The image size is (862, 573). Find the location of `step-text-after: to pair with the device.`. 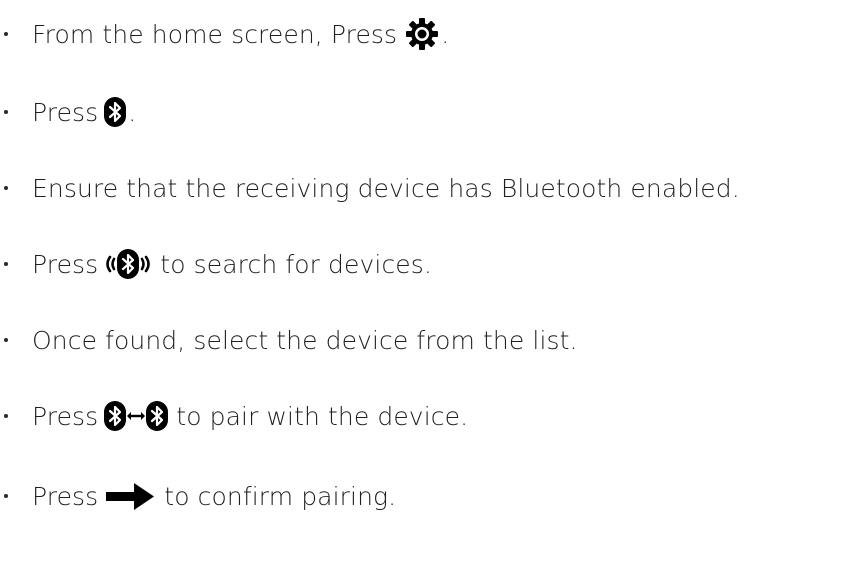

step-text-after: to pair with the device. is located at coordinates (322, 416).